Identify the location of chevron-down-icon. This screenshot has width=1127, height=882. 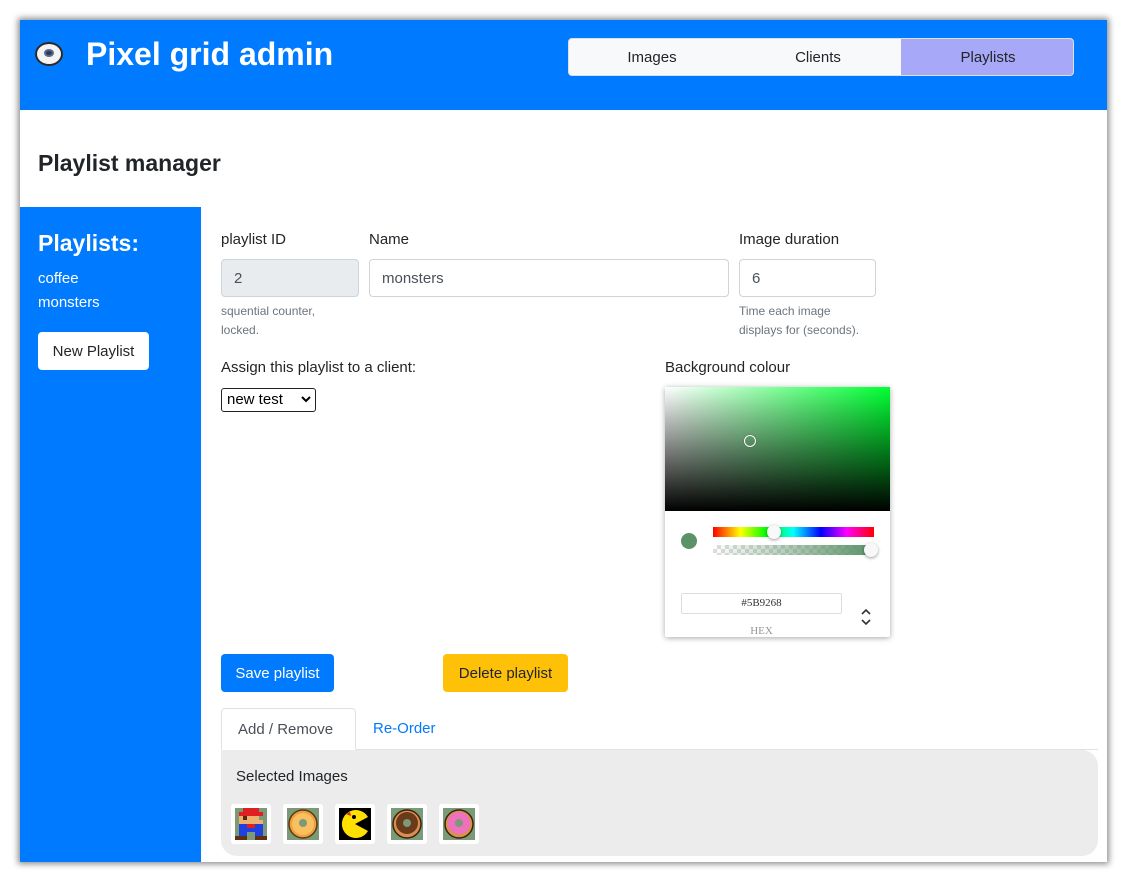
(306, 399).